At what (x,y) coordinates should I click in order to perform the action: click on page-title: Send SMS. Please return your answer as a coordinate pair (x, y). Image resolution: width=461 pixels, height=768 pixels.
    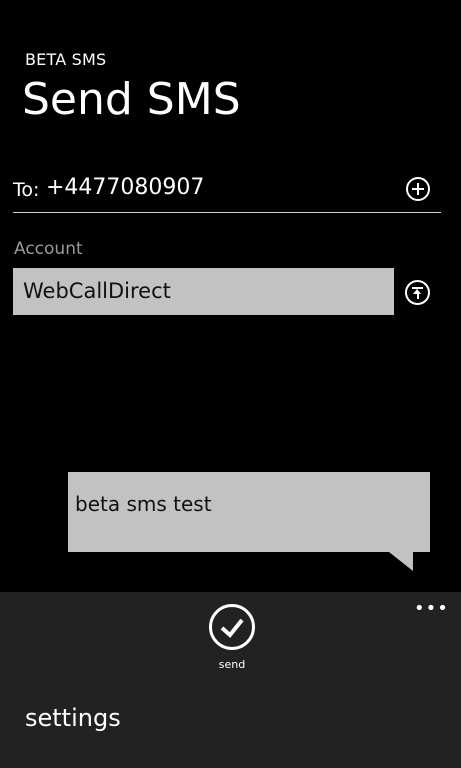
    Looking at the image, I should click on (131, 99).